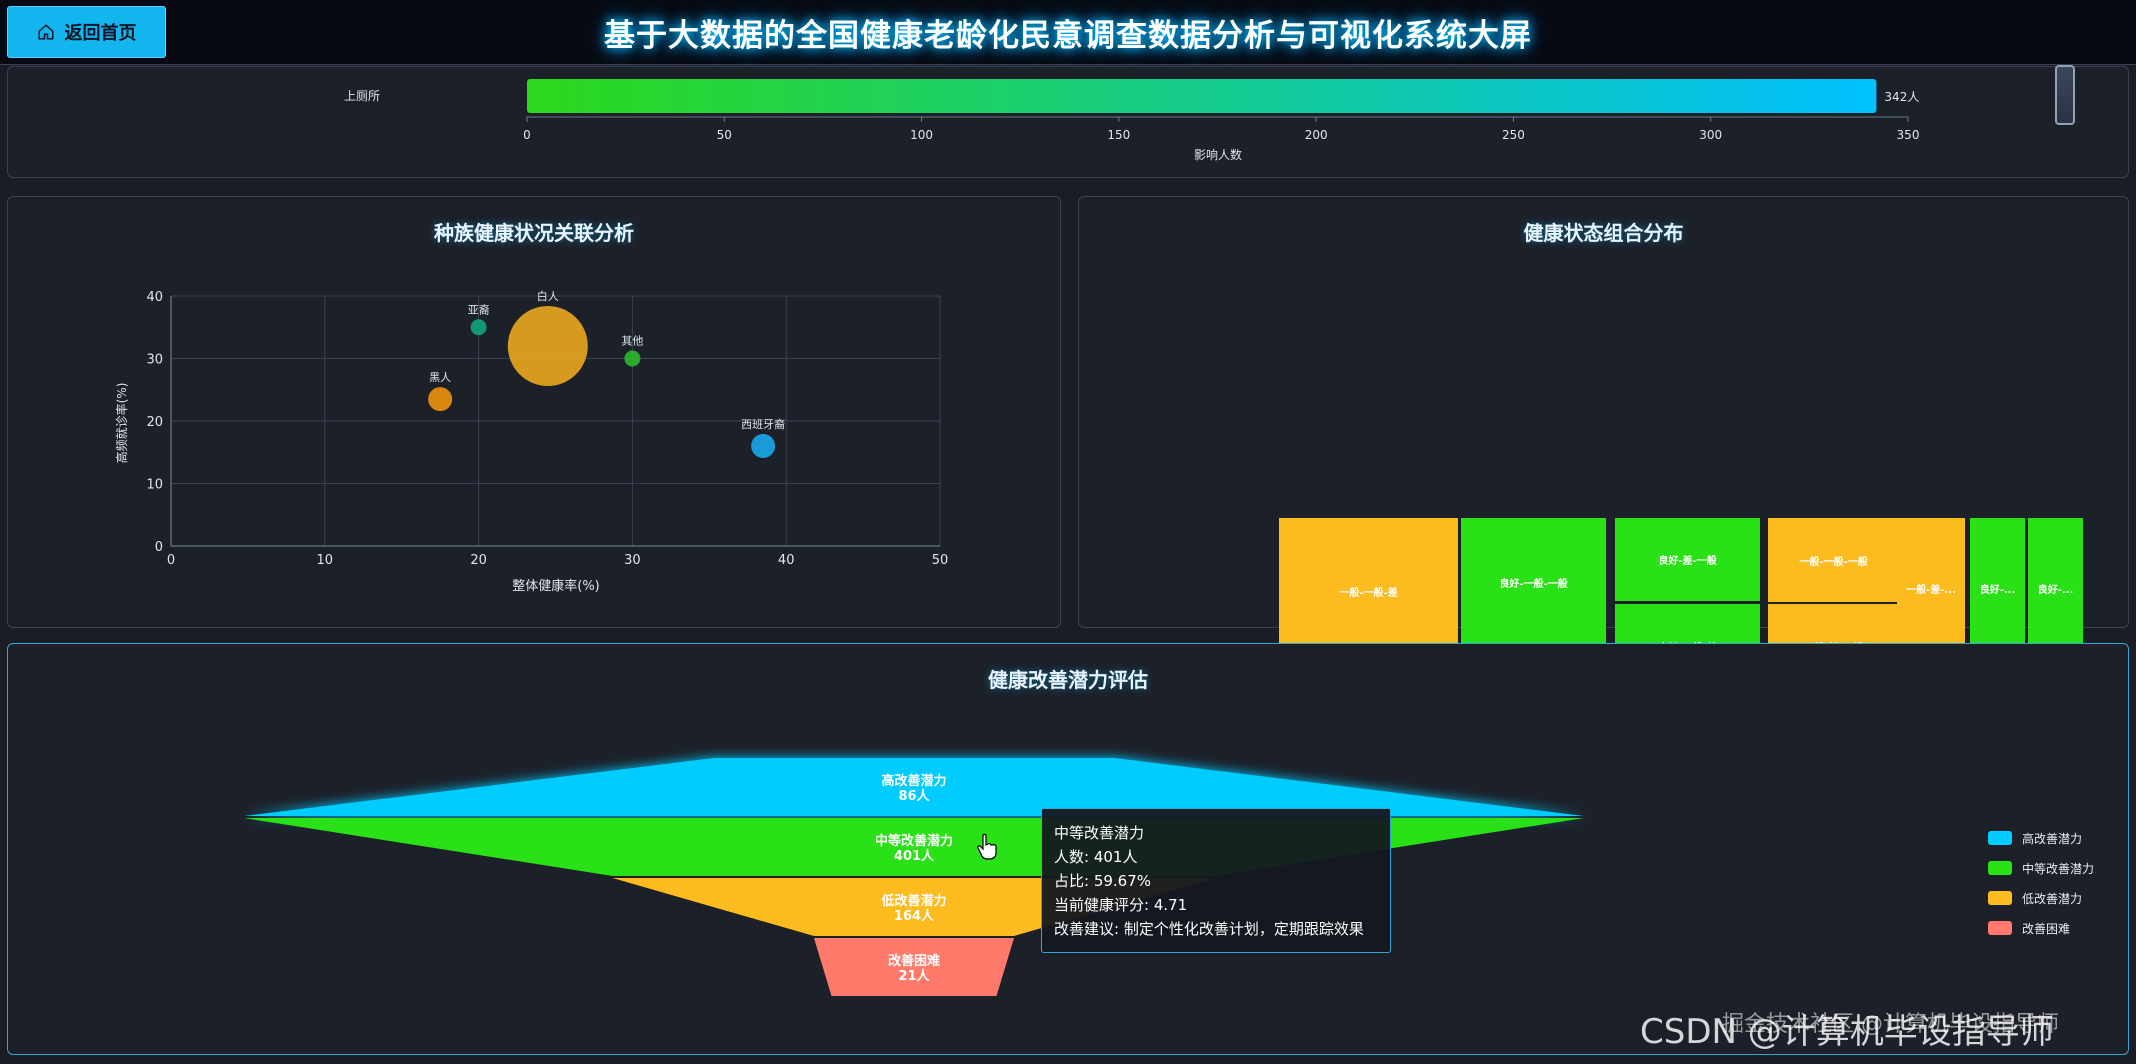  Describe the element at coordinates (159, 547) in the screenshot. I see `y-tick-label: 0` at that location.